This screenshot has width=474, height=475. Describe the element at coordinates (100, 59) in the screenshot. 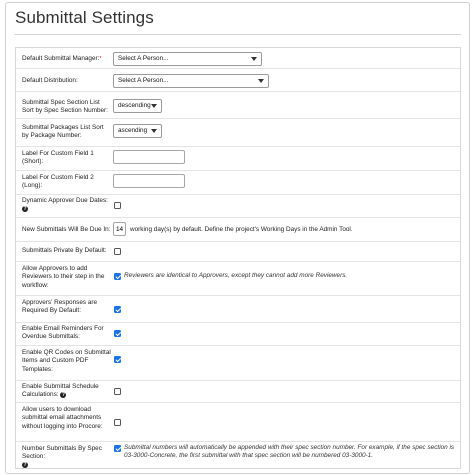

I see `required-mark: *` at that location.